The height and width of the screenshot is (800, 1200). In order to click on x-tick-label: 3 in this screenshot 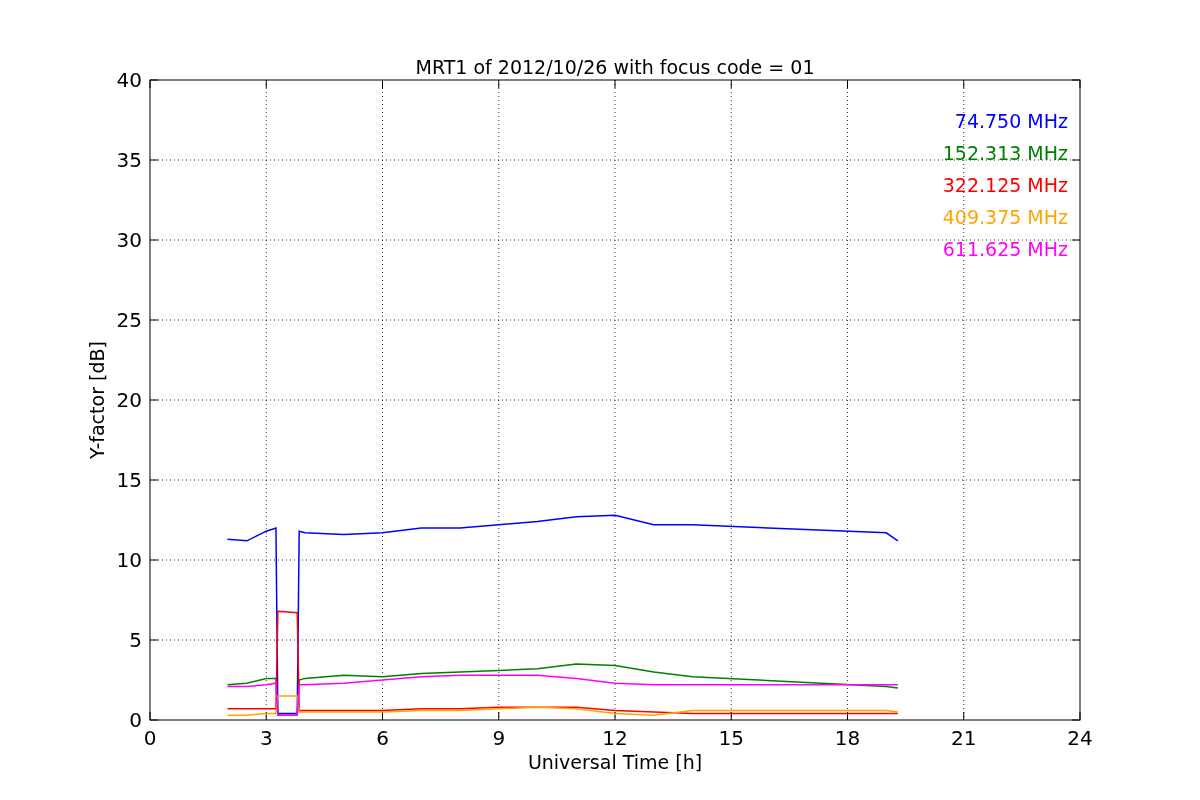, I will do `click(266, 738)`.